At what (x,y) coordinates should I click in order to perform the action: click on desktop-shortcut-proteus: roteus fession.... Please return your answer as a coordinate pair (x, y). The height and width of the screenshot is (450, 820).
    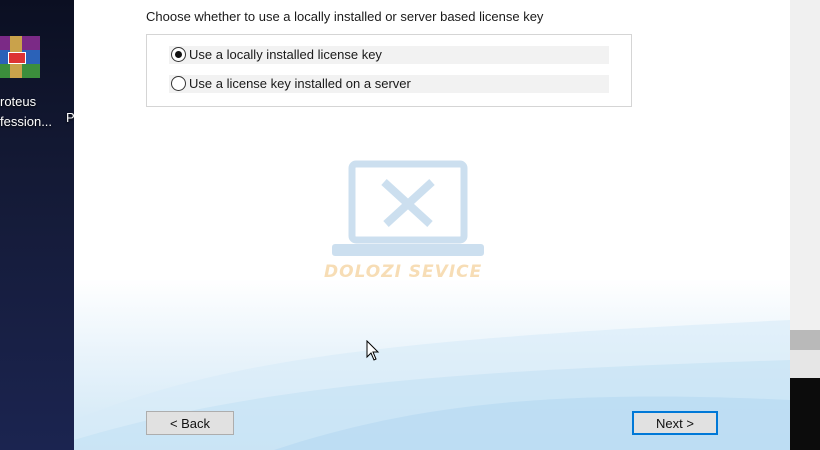
    Looking at the image, I should click on (37, 85).